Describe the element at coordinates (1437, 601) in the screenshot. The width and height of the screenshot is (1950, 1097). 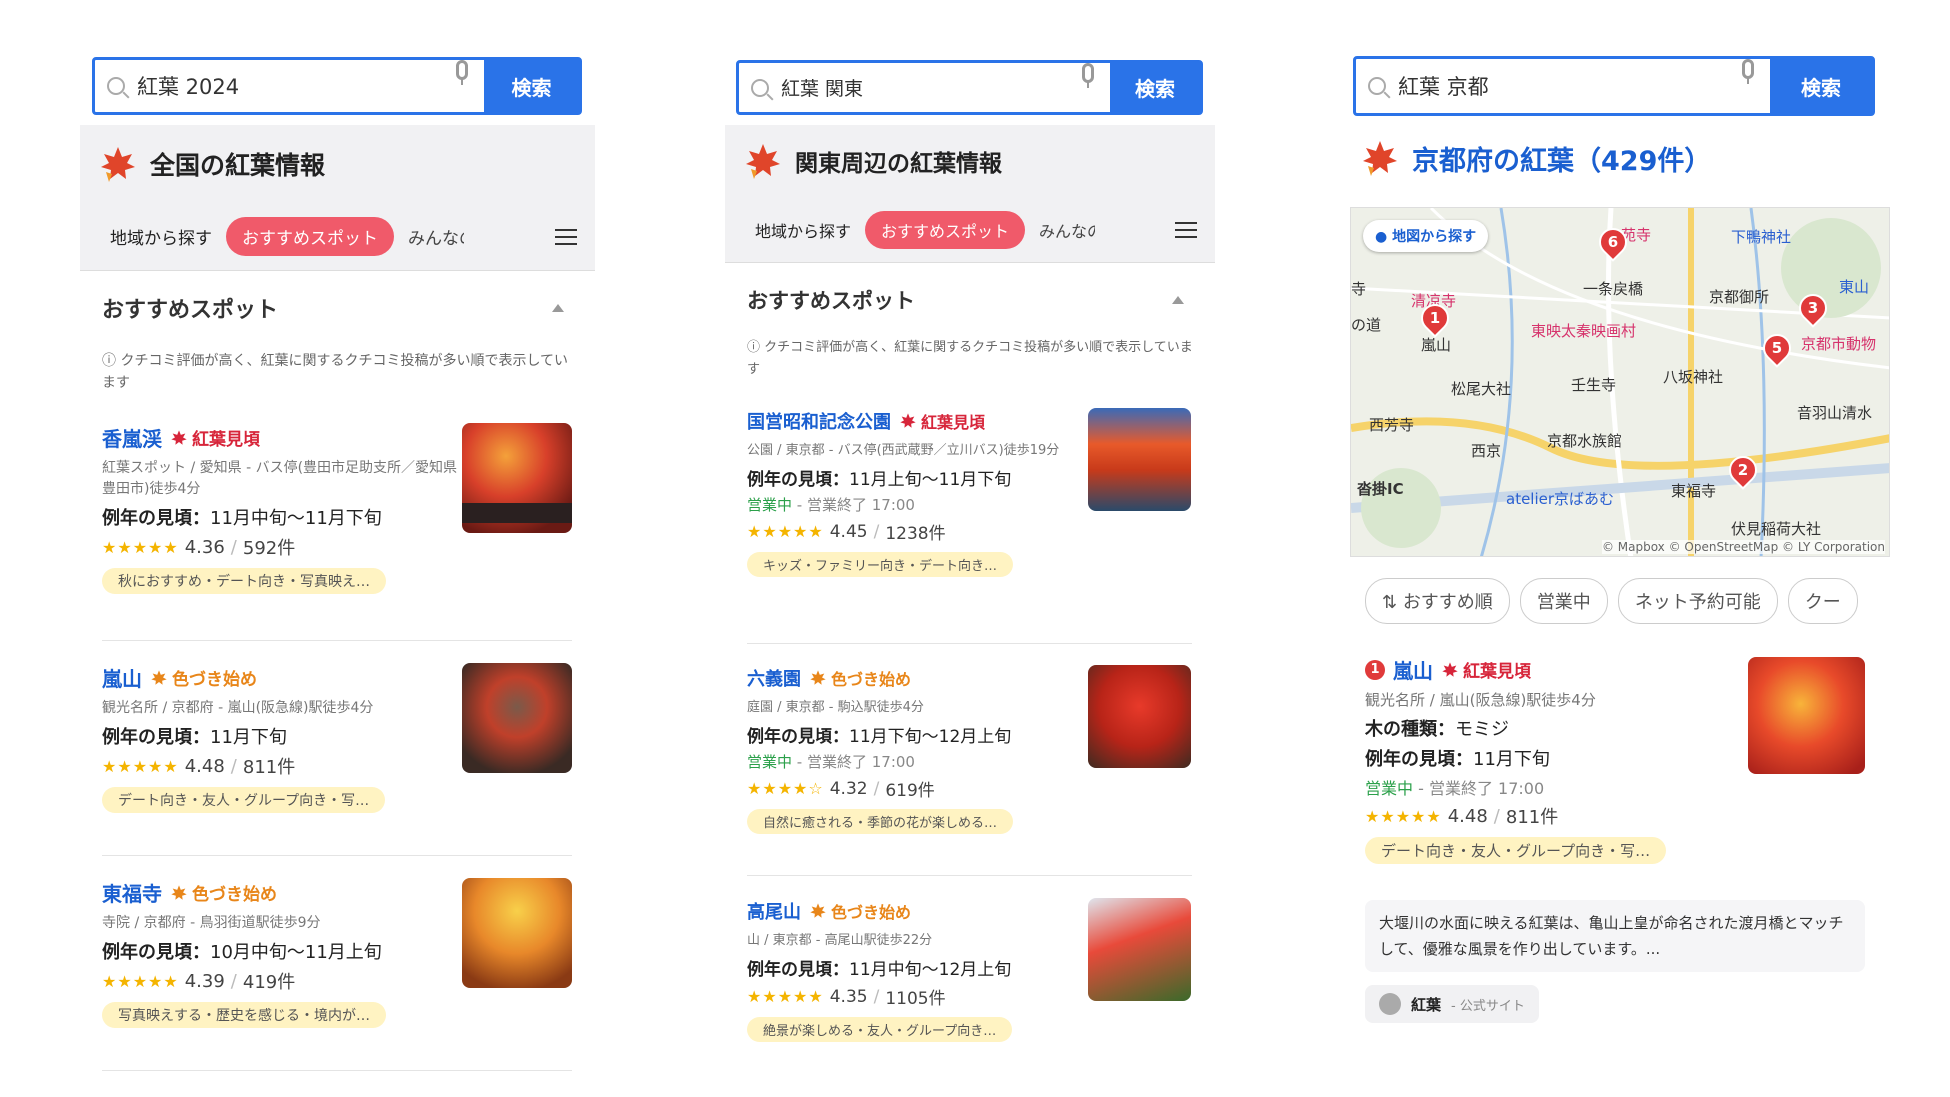
I see `sort-chip: ⇅ おすすめ順` at that location.